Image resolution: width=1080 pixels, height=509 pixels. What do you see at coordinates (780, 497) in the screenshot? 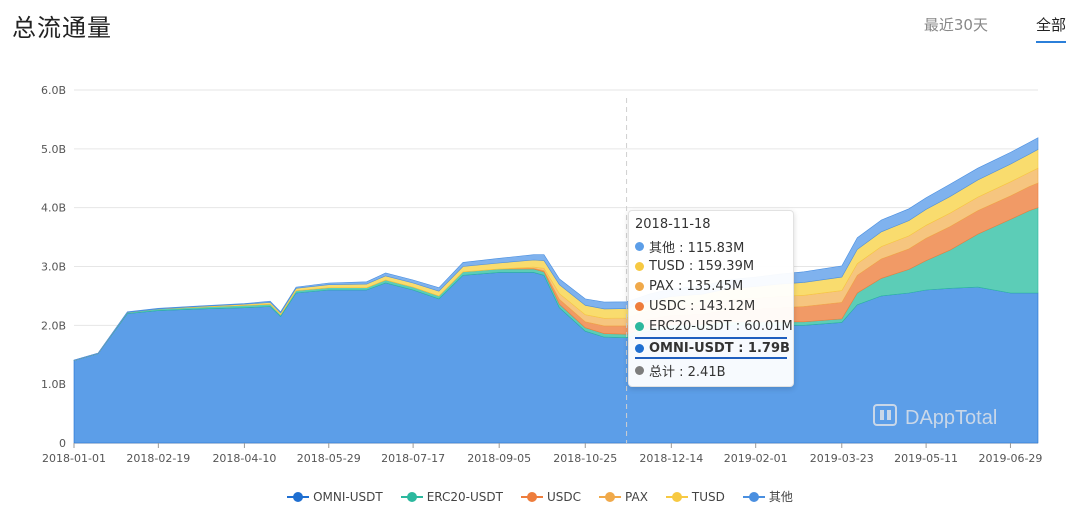
I see `legend-label: 其他` at bounding box center [780, 497].